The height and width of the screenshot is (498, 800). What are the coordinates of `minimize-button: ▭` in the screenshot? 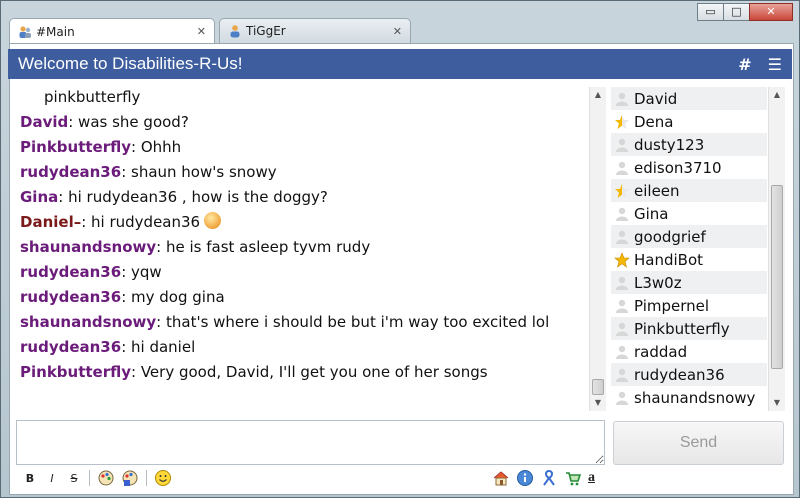 It's located at (710, 12).